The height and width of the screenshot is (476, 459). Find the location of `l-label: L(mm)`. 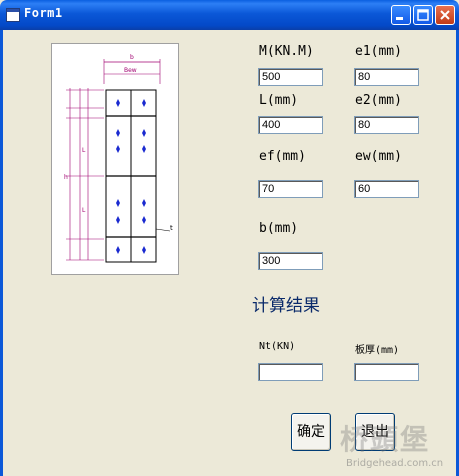

l-label: L(mm) is located at coordinates (279, 100).